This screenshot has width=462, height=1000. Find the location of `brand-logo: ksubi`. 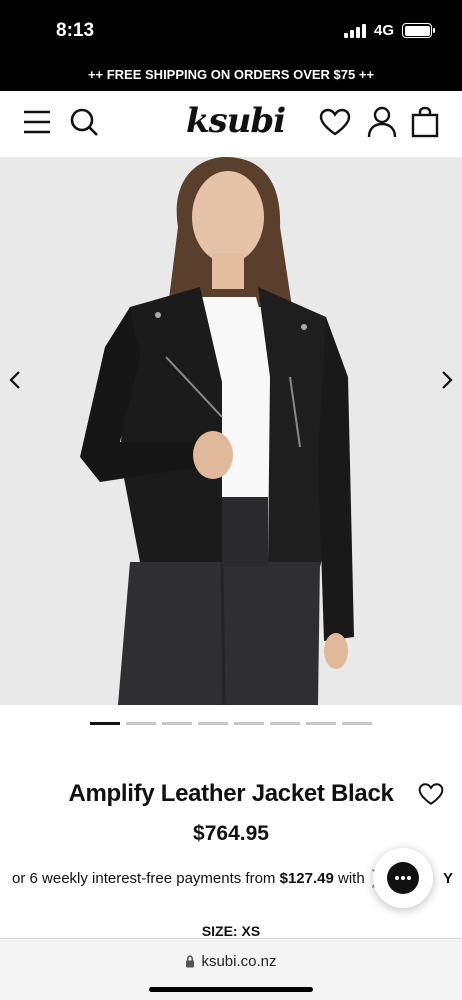

brand-logo: ksubi is located at coordinates (236, 121).